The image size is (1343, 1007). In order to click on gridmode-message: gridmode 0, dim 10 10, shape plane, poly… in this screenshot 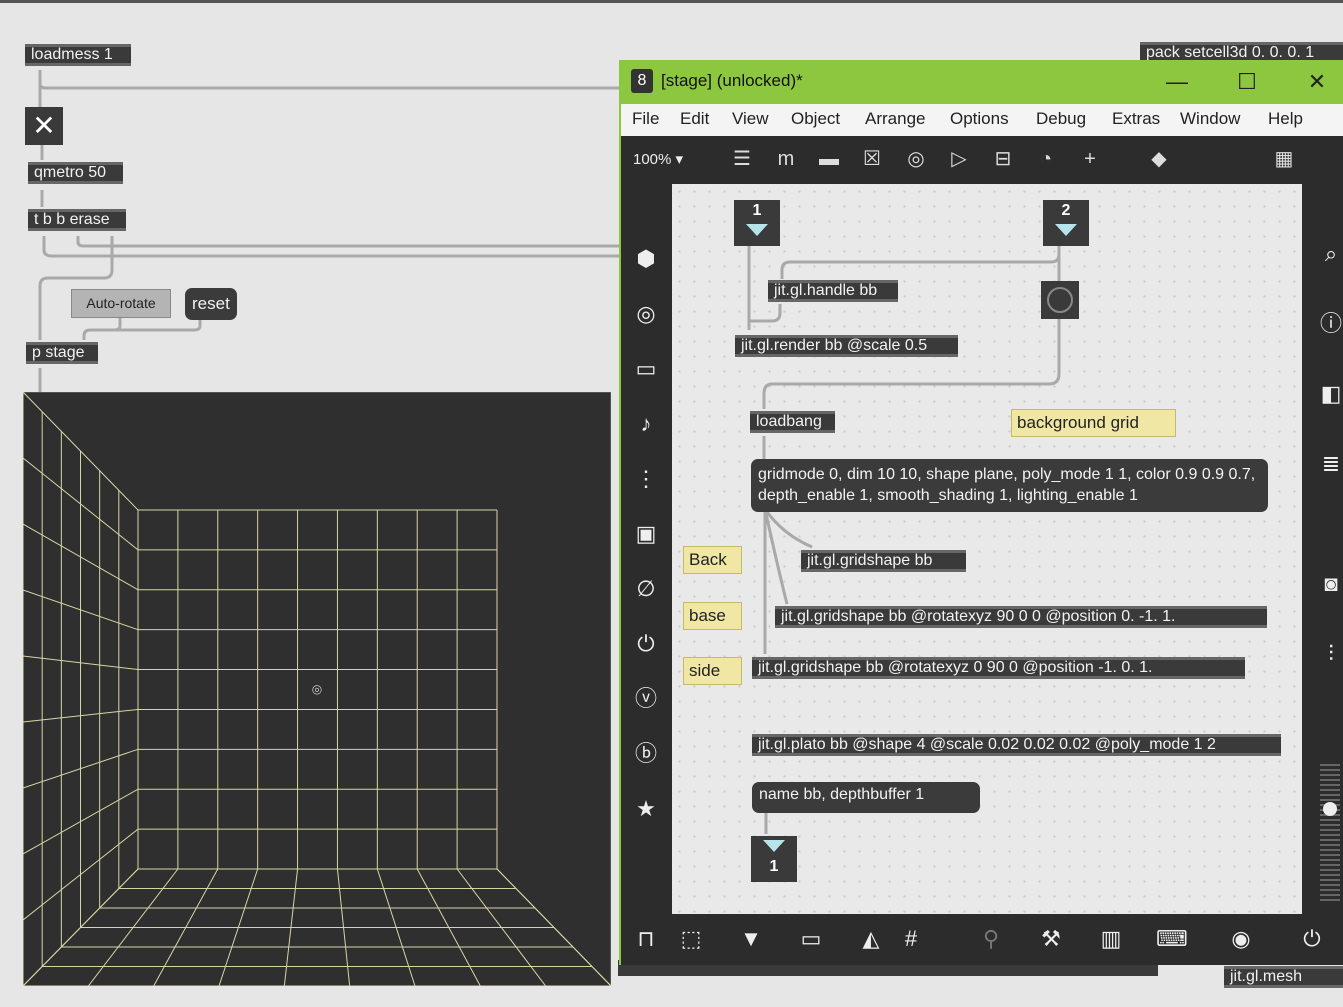, I will do `click(1009, 485)`.